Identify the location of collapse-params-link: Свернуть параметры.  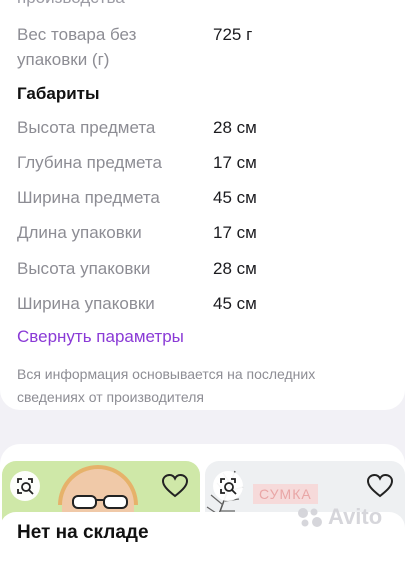
(100, 337).